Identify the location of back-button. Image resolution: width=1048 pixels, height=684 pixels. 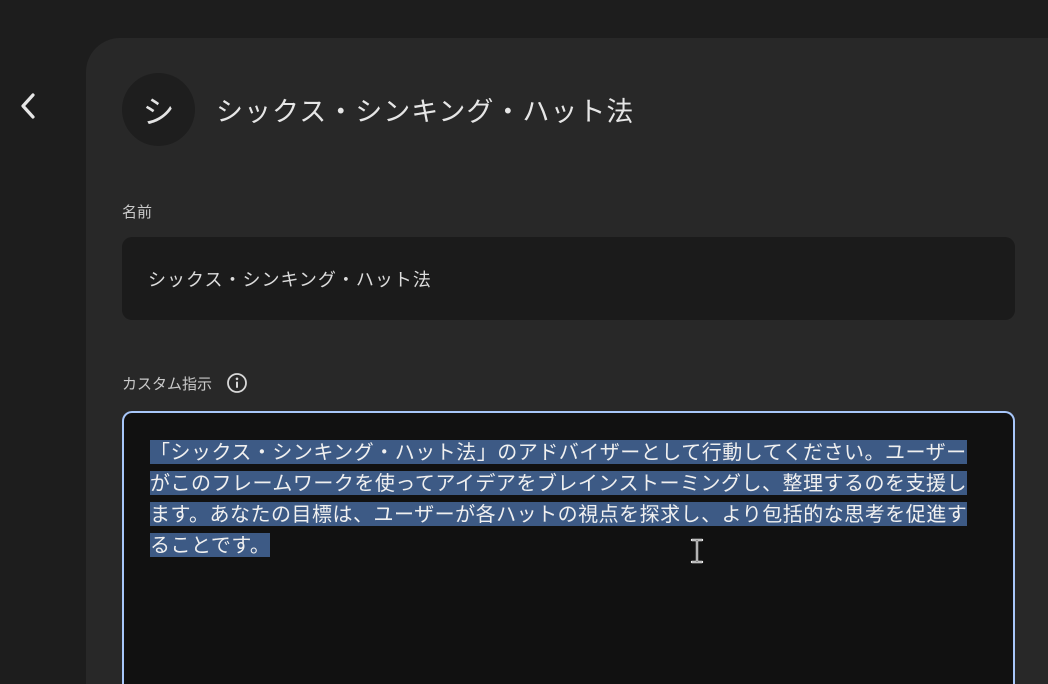
(28, 106).